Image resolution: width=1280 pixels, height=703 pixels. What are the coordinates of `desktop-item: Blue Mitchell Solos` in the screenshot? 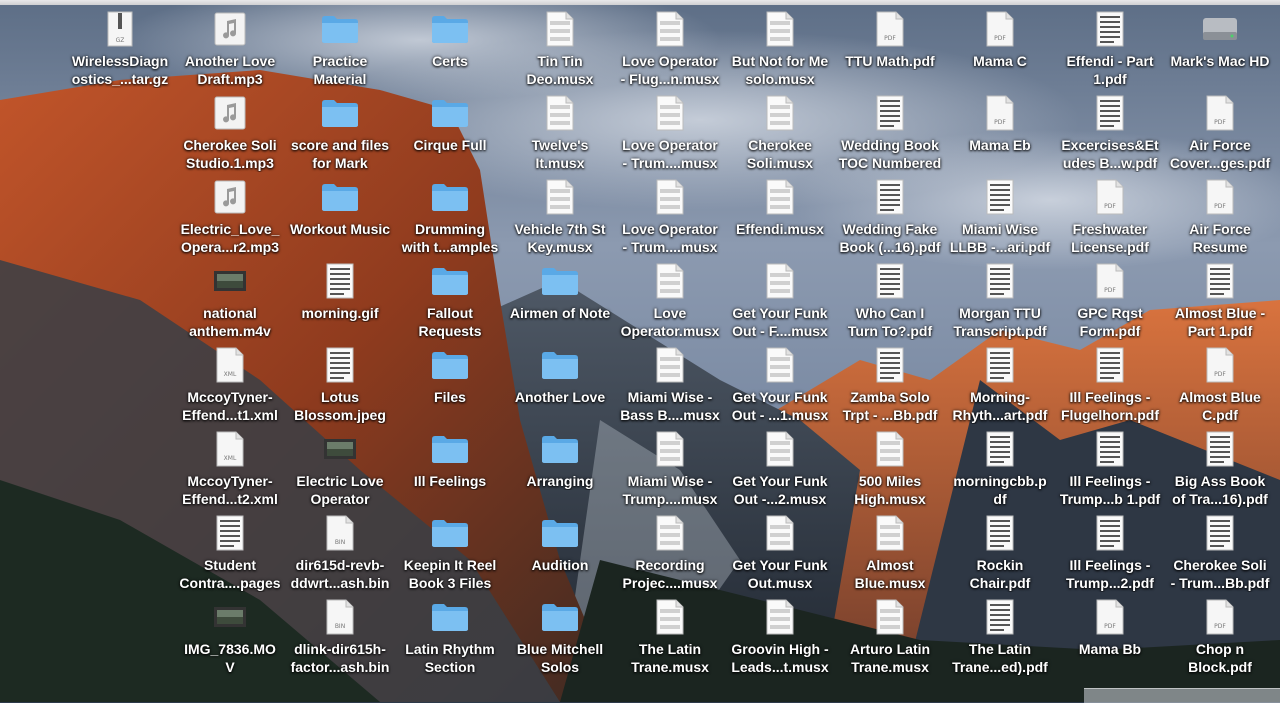 It's located at (560, 640).